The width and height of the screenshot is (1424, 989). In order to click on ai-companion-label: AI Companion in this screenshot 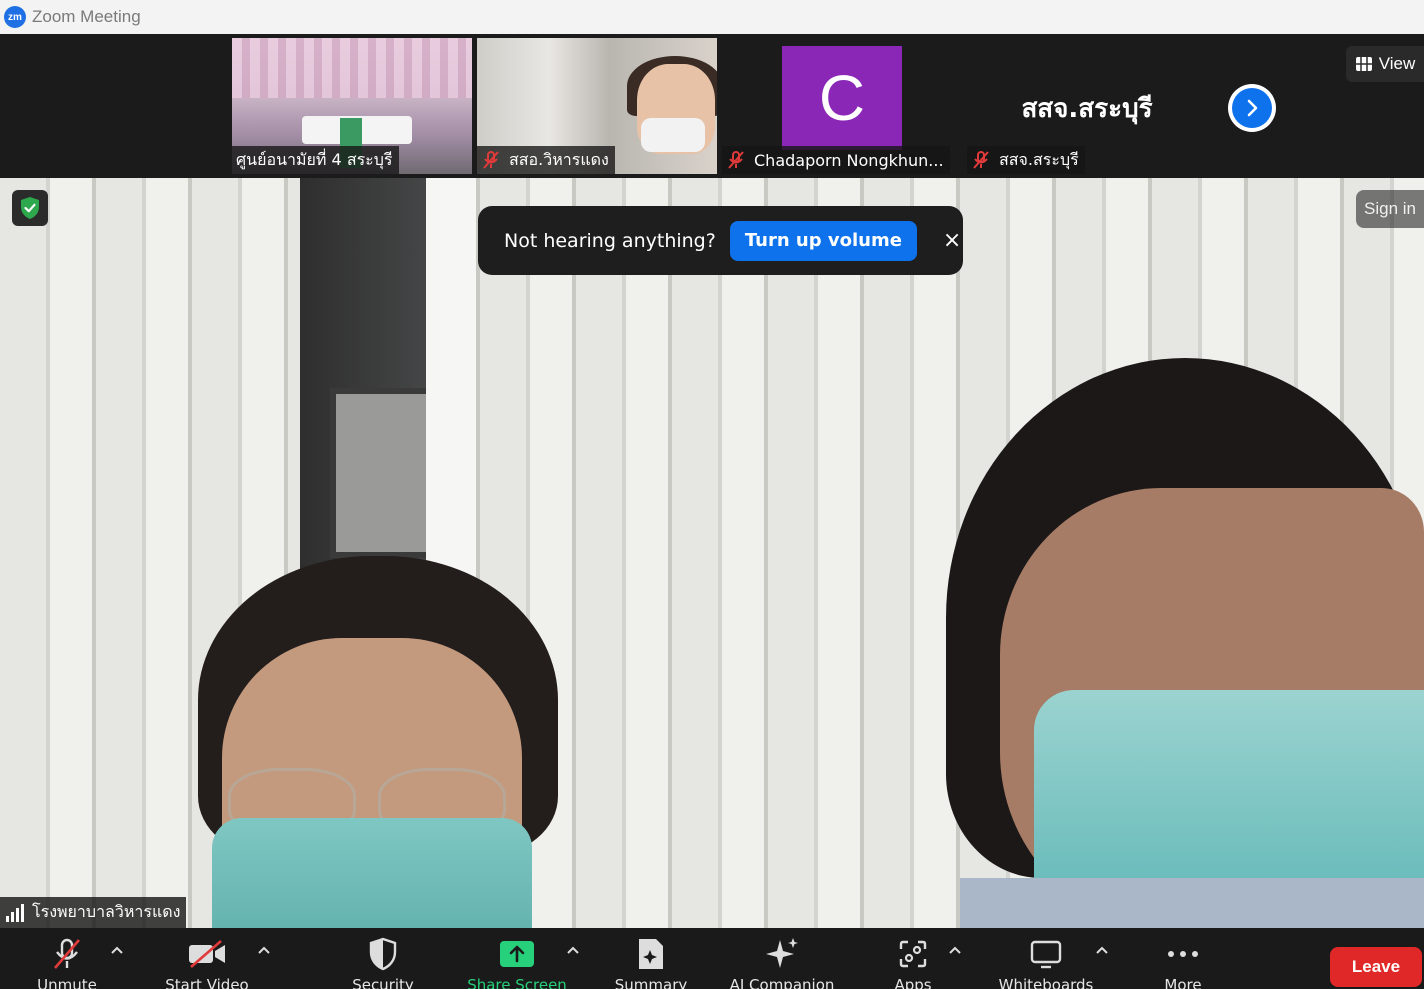, I will do `click(782, 982)`.